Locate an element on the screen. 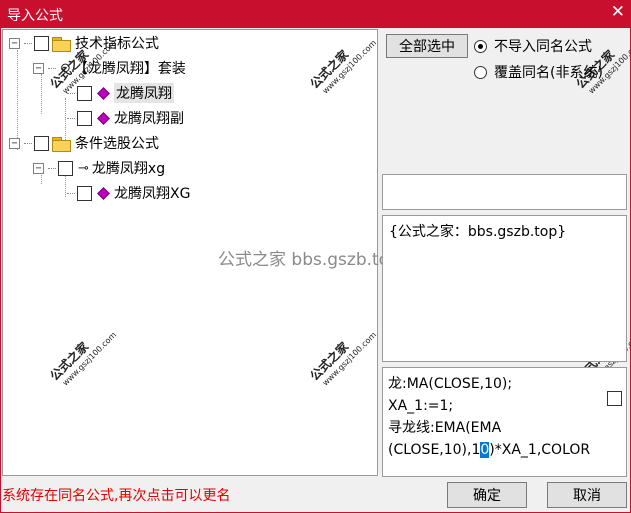 This screenshot has height=513, width=631. tree-group-screening: − 条件选股公式 is located at coordinates (84, 143).